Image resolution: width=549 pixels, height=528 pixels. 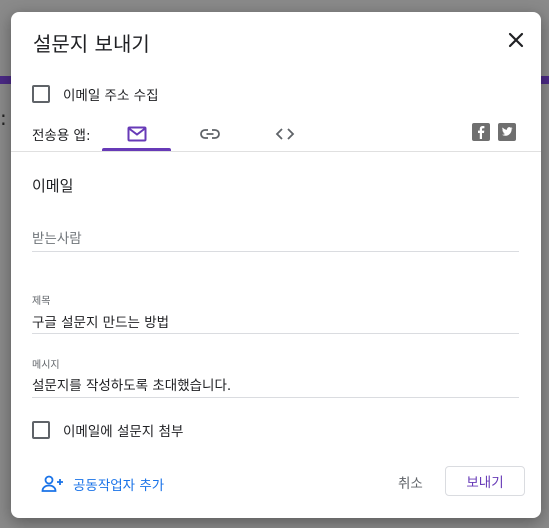 What do you see at coordinates (275, 397) in the screenshot?
I see `message-underline` at bounding box center [275, 397].